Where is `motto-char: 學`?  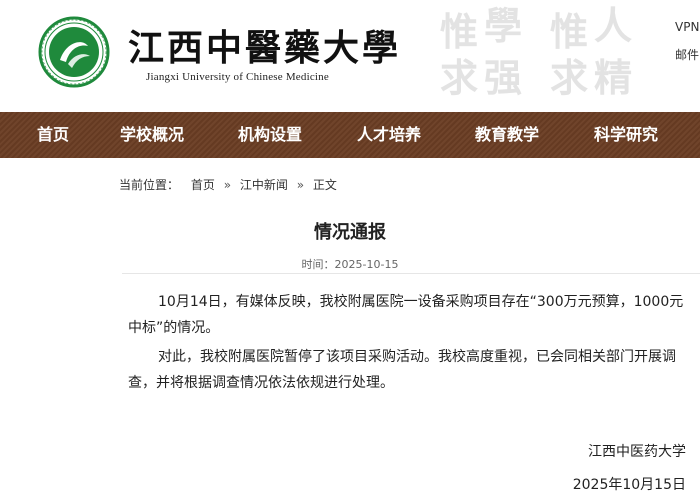 motto-char: 學 is located at coordinates (503, 25).